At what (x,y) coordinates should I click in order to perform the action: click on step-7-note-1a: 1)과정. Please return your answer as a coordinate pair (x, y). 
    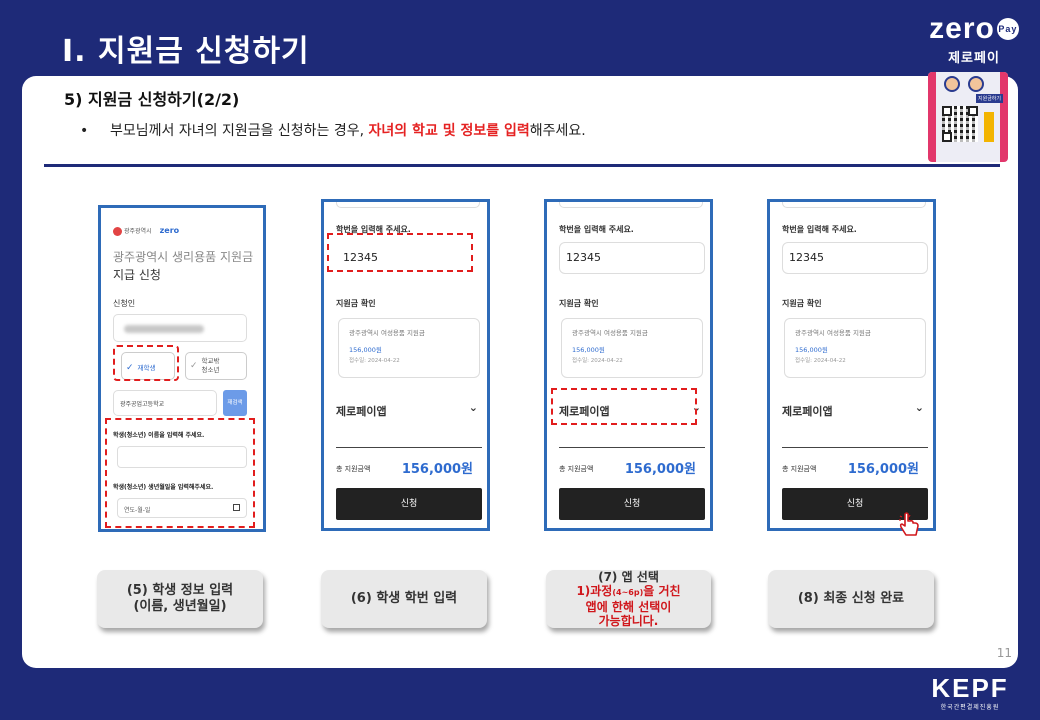
    Looking at the image, I should click on (594, 591).